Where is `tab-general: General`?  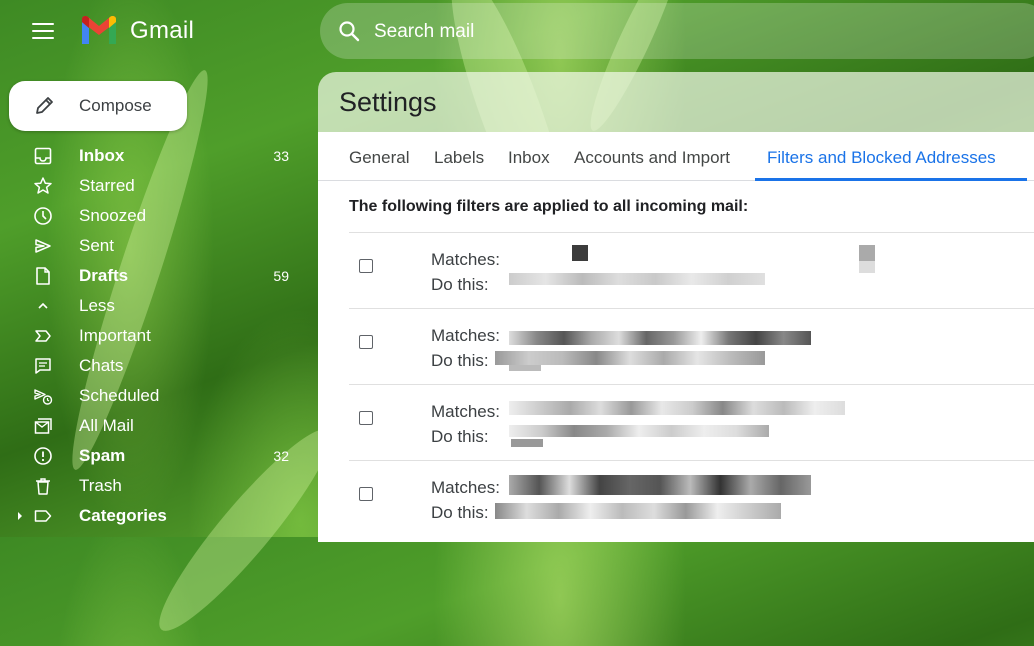 tab-general: General is located at coordinates (379, 158).